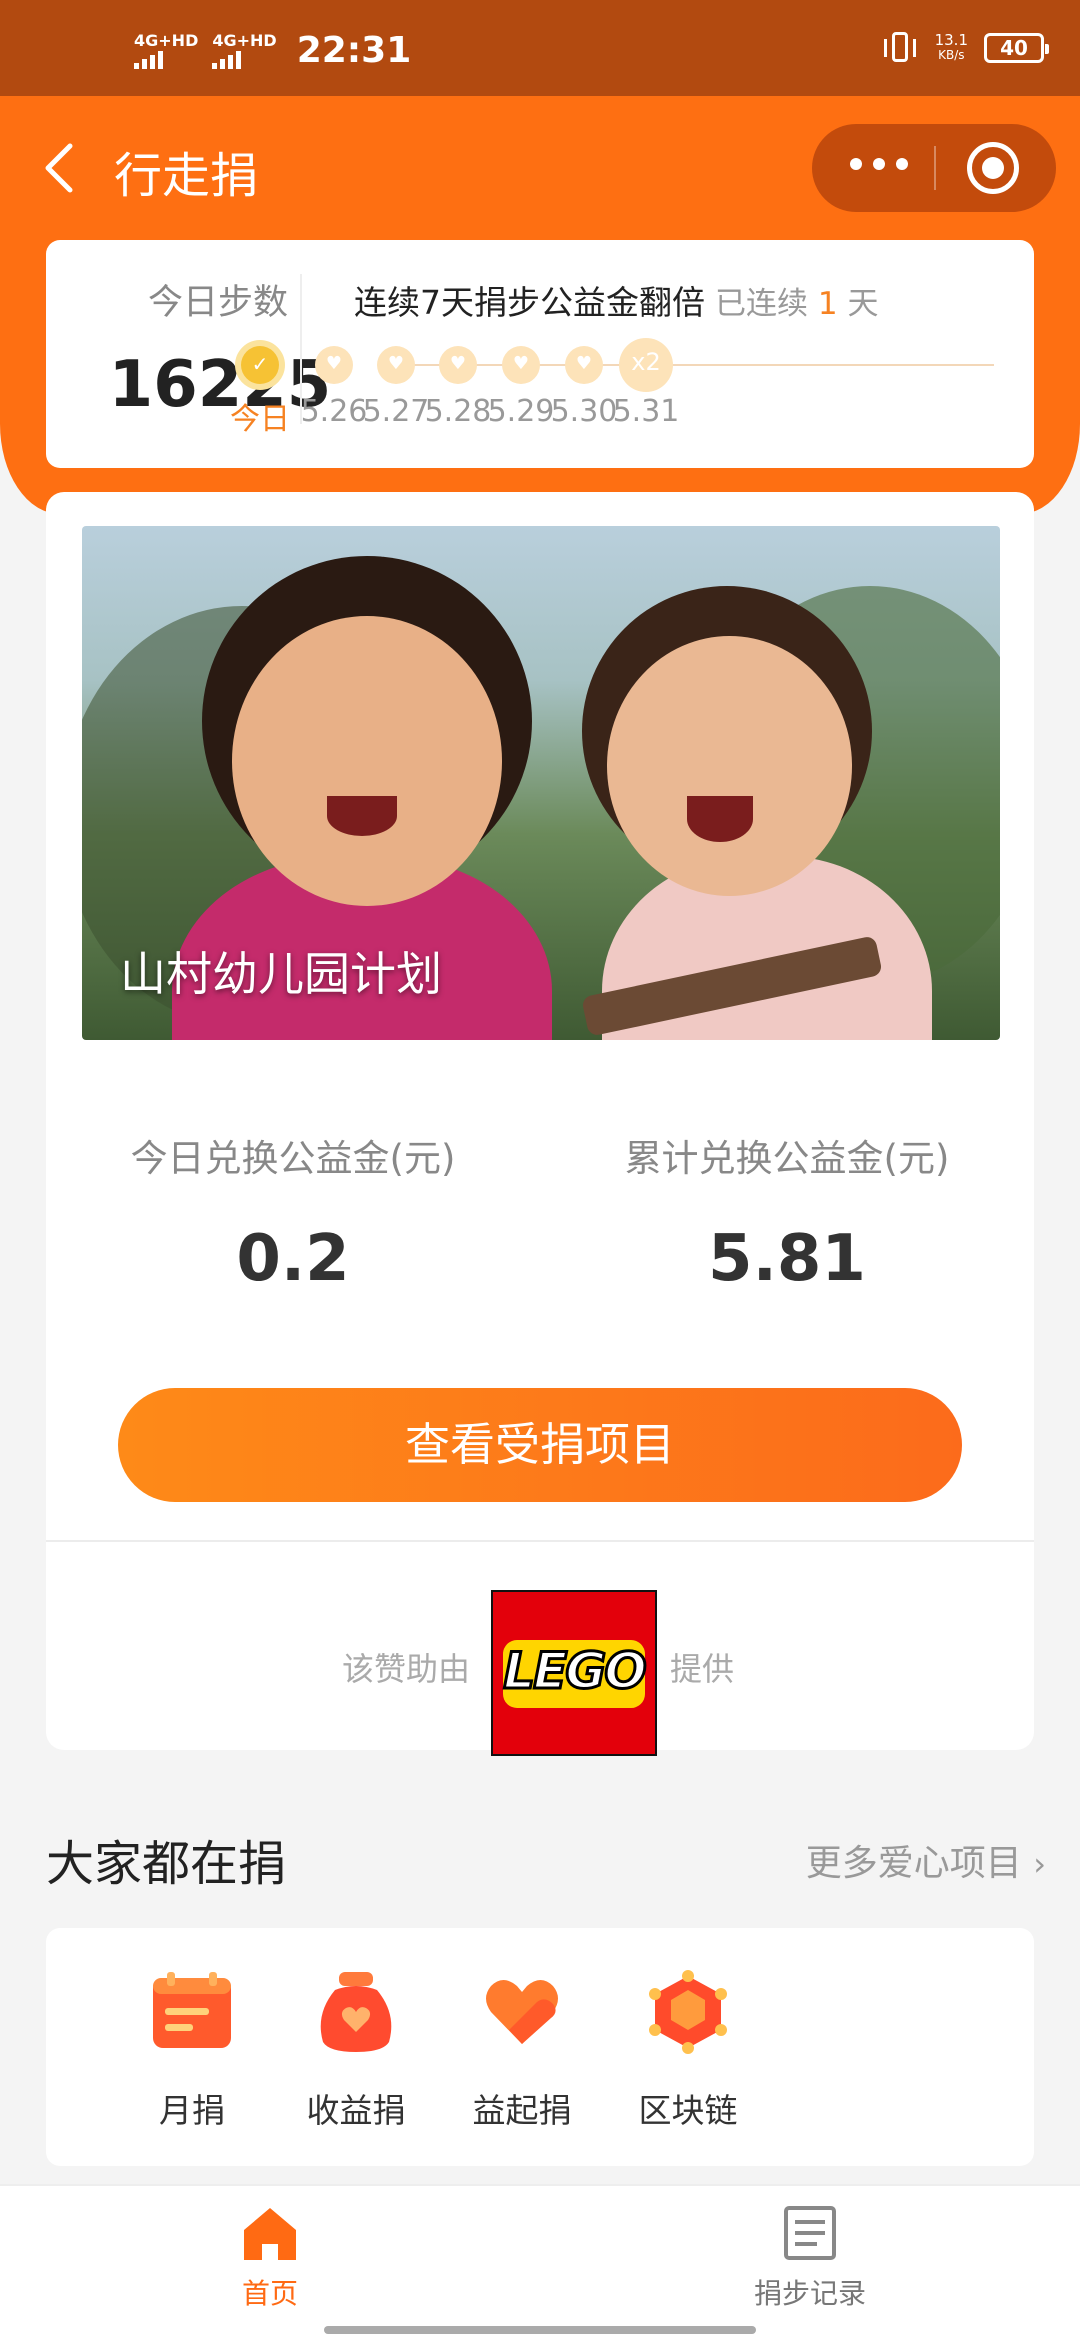 This screenshot has width=1080, height=2340. I want to click on speed-value: 13.1, so click(951, 40).